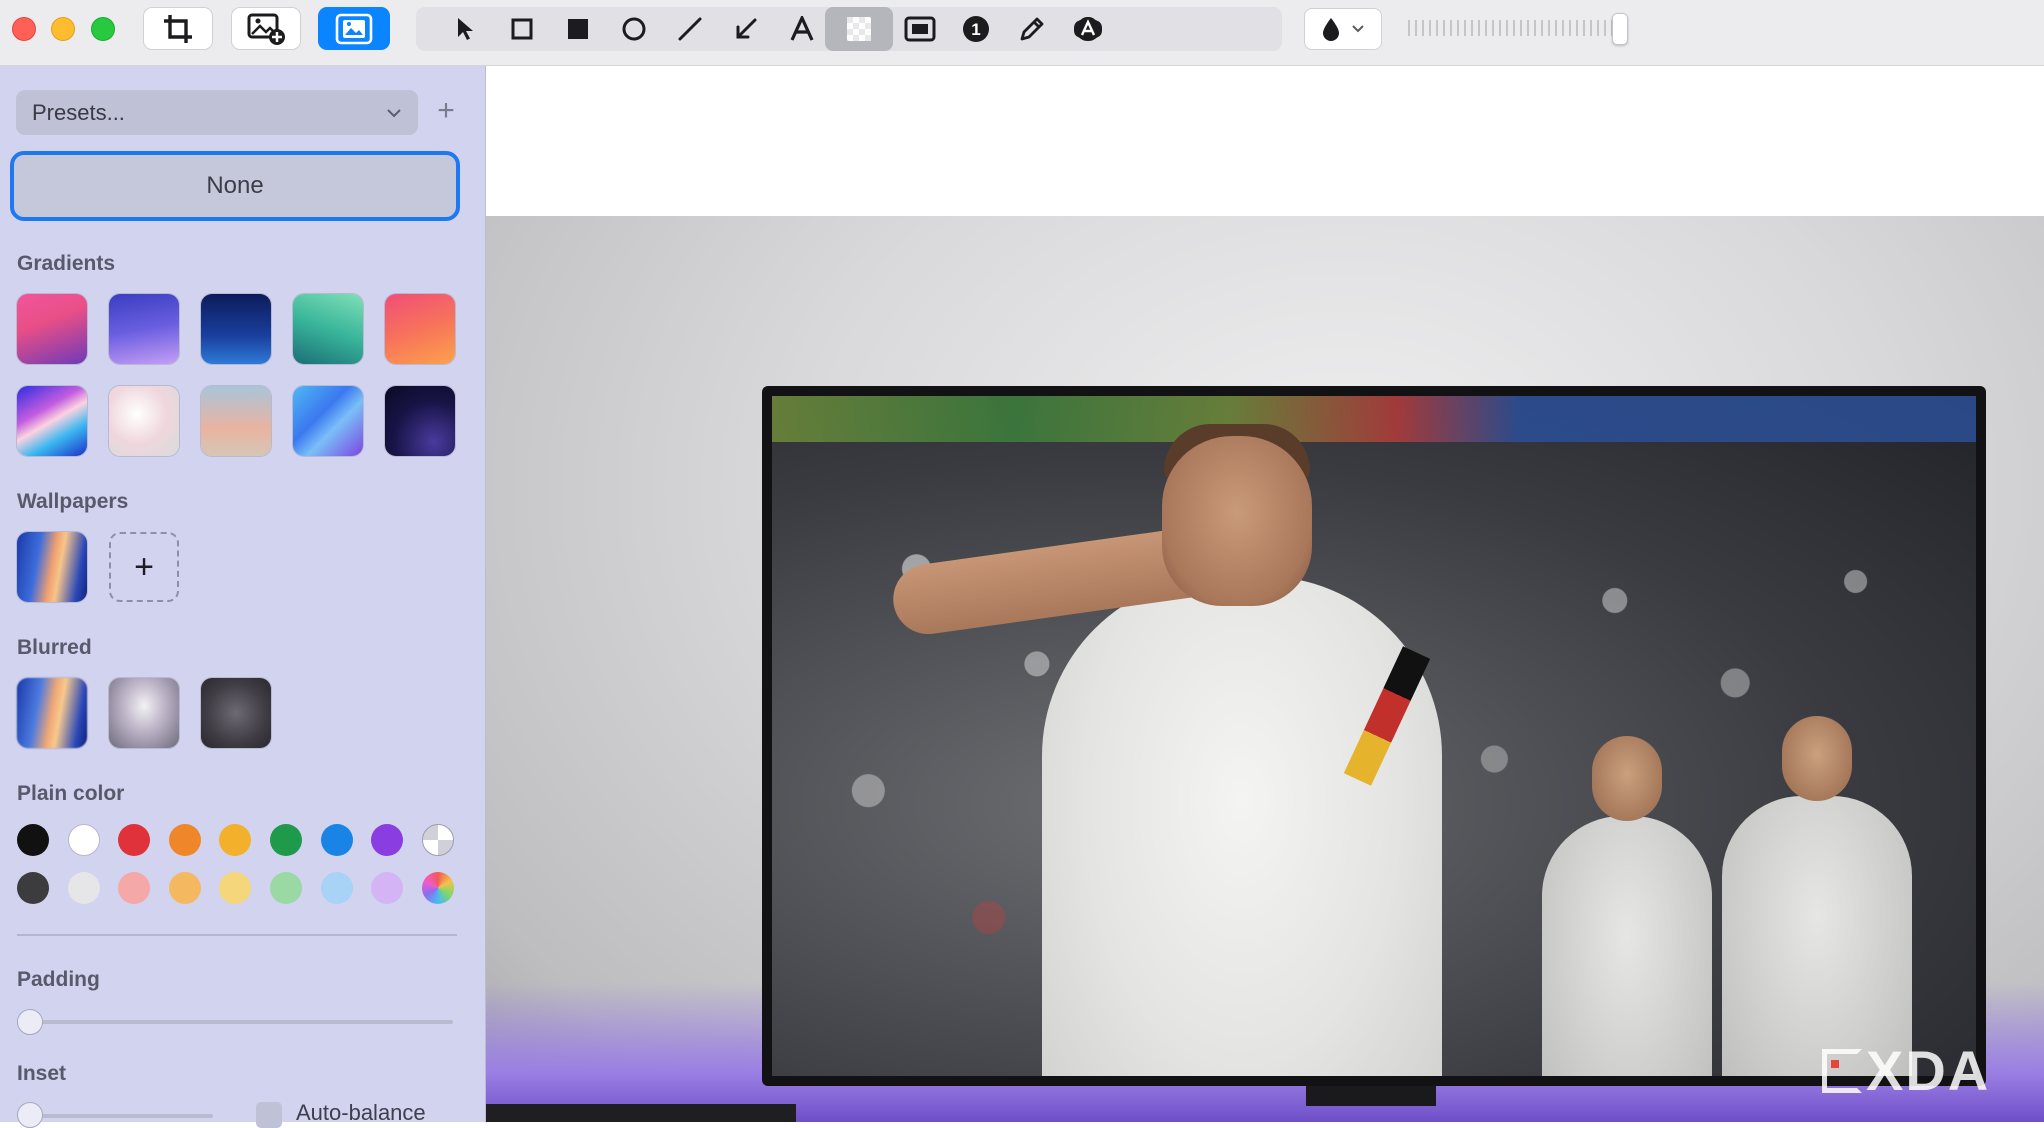 The image size is (2044, 1128). Describe the element at coordinates (103, 29) in the screenshot. I see `zoom-window-button` at that location.